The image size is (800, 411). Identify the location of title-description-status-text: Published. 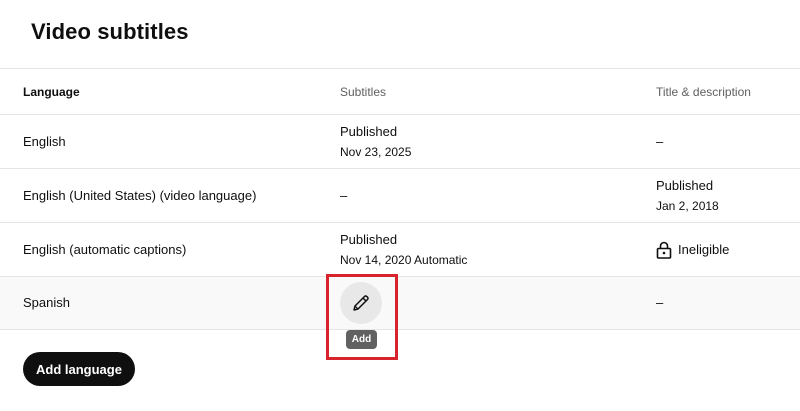
(685, 185).